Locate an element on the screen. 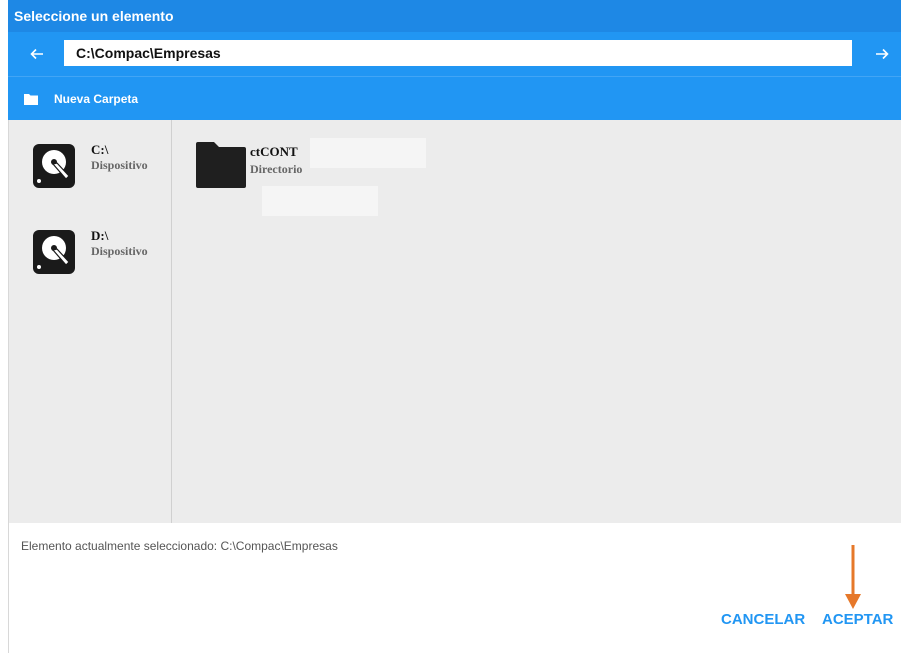  dialog-title: Seleccione un elemento is located at coordinates (94, 16).